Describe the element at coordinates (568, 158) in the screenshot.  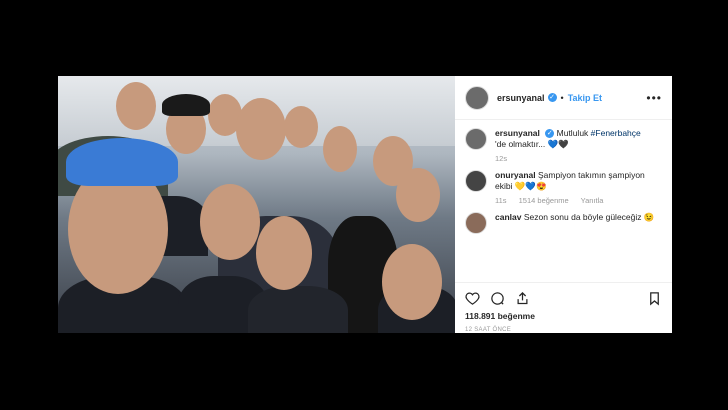
I see `caption-meta: 12s` at that location.